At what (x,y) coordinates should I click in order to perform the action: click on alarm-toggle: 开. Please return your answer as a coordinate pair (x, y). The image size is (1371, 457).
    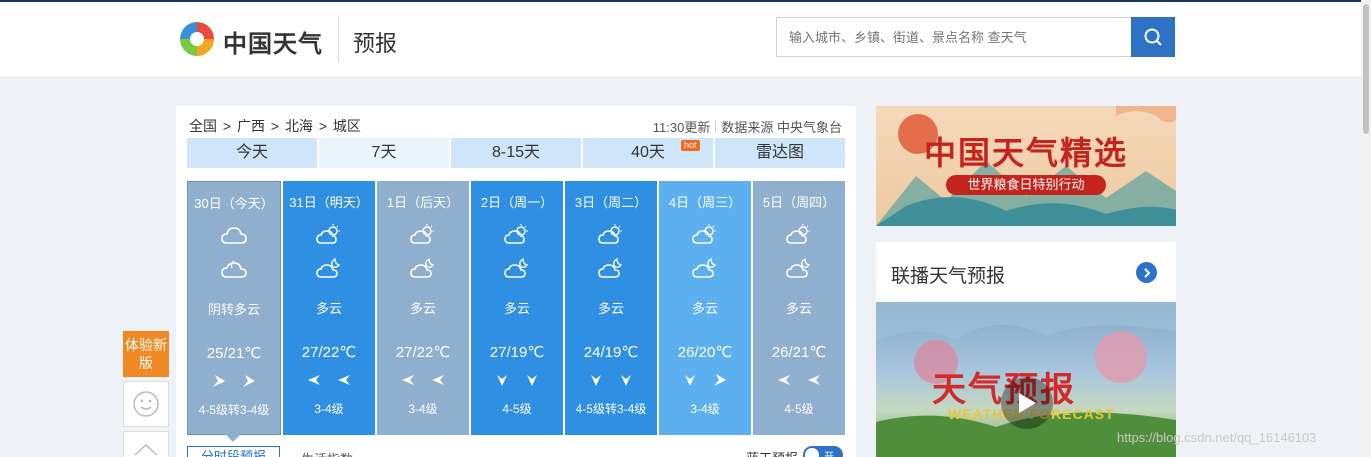
    Looking at the image, I should click on (823, 451).